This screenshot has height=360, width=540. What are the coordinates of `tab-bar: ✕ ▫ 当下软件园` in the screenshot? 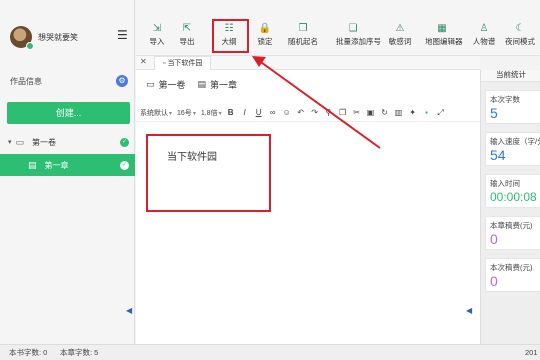 It's located at (308, 63).